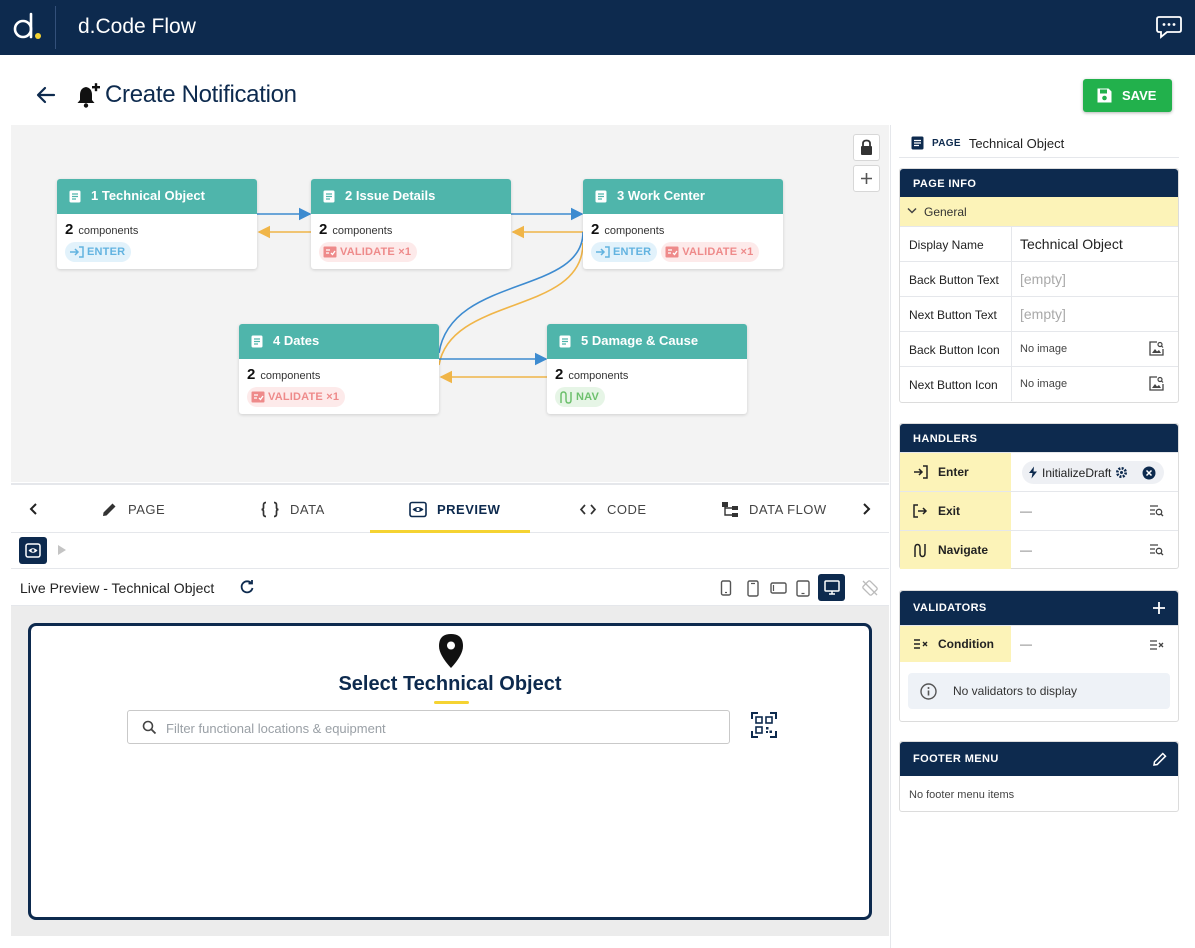 Image resolution: width=1195 pixels, height=948 pixels. Describe the element at coordinates (866, 178) in the screenshot. I see `zoom-in-button` at that location.